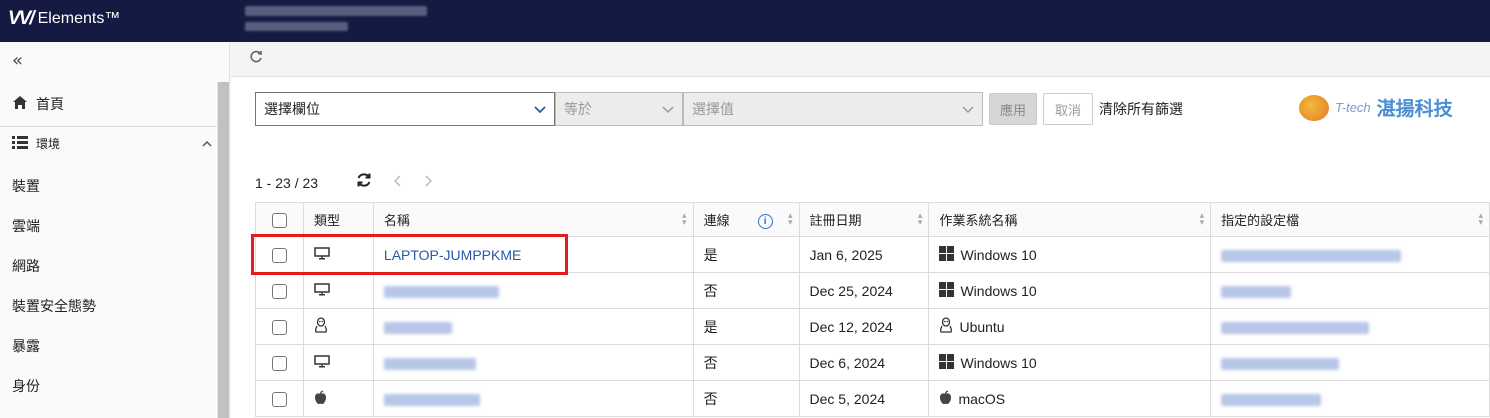  I want to click on sidebar-item-home: 首頁, so click(38, 104).